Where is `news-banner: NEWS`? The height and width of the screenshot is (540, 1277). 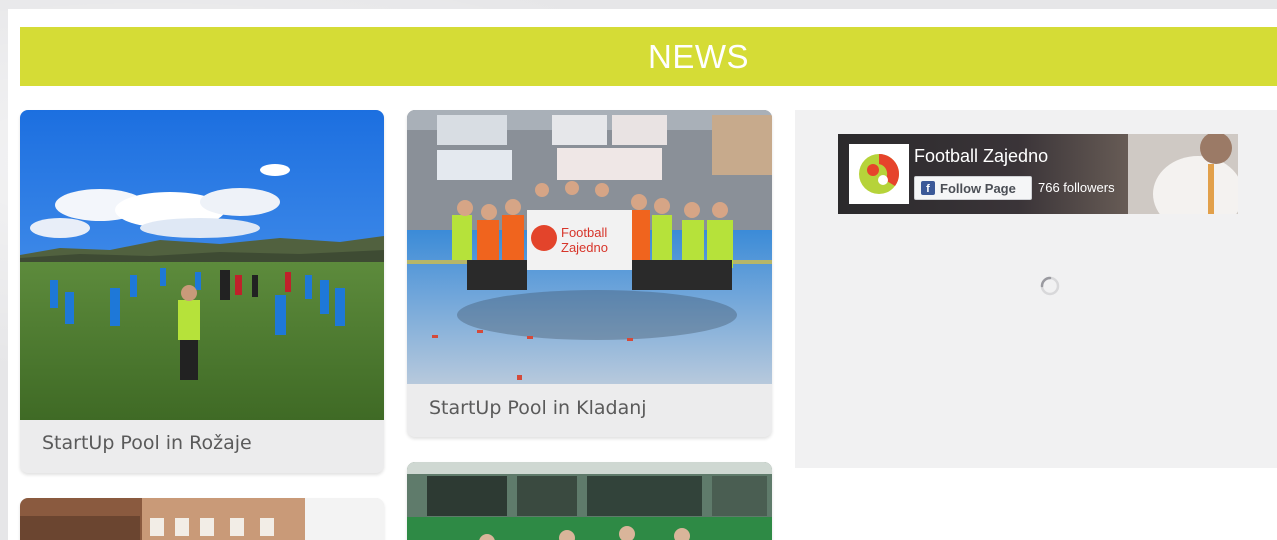
news-banner: NEWS is located at coordinates (648, 56).